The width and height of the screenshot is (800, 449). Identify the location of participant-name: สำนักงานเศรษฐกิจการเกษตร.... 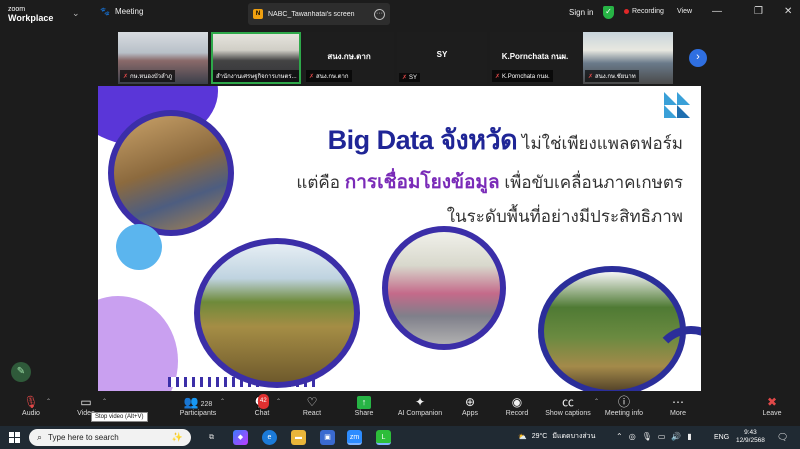
(256, 77).